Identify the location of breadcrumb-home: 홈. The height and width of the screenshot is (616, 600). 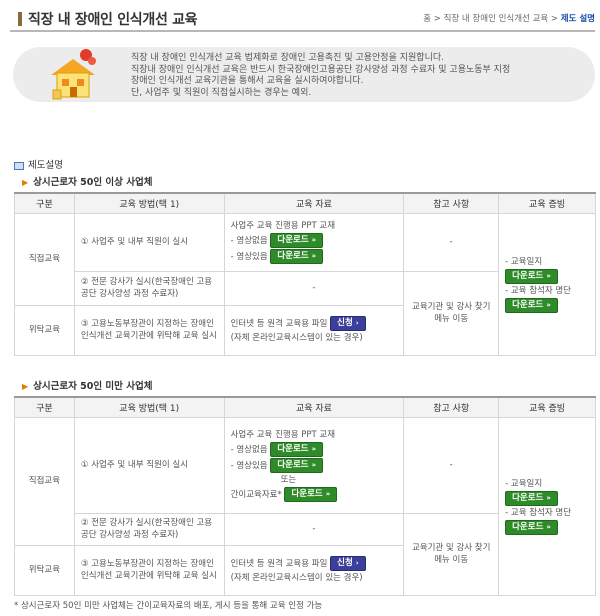
(427, 19).